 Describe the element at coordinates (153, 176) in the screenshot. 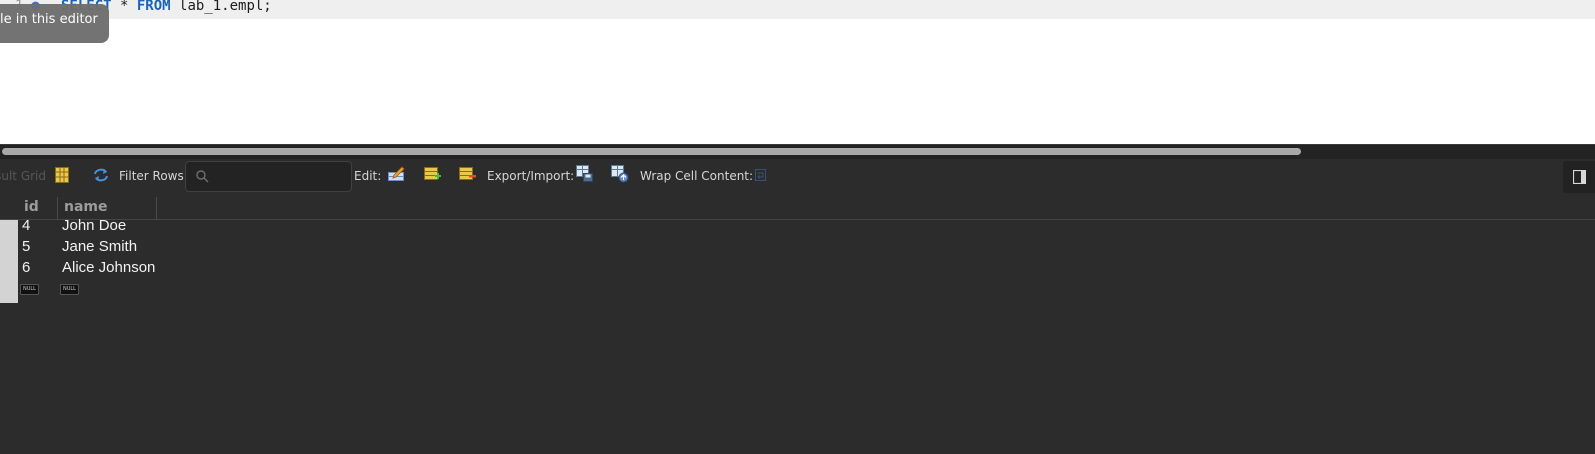

I see `filter-rows-label: Filter Rows:` at that location.